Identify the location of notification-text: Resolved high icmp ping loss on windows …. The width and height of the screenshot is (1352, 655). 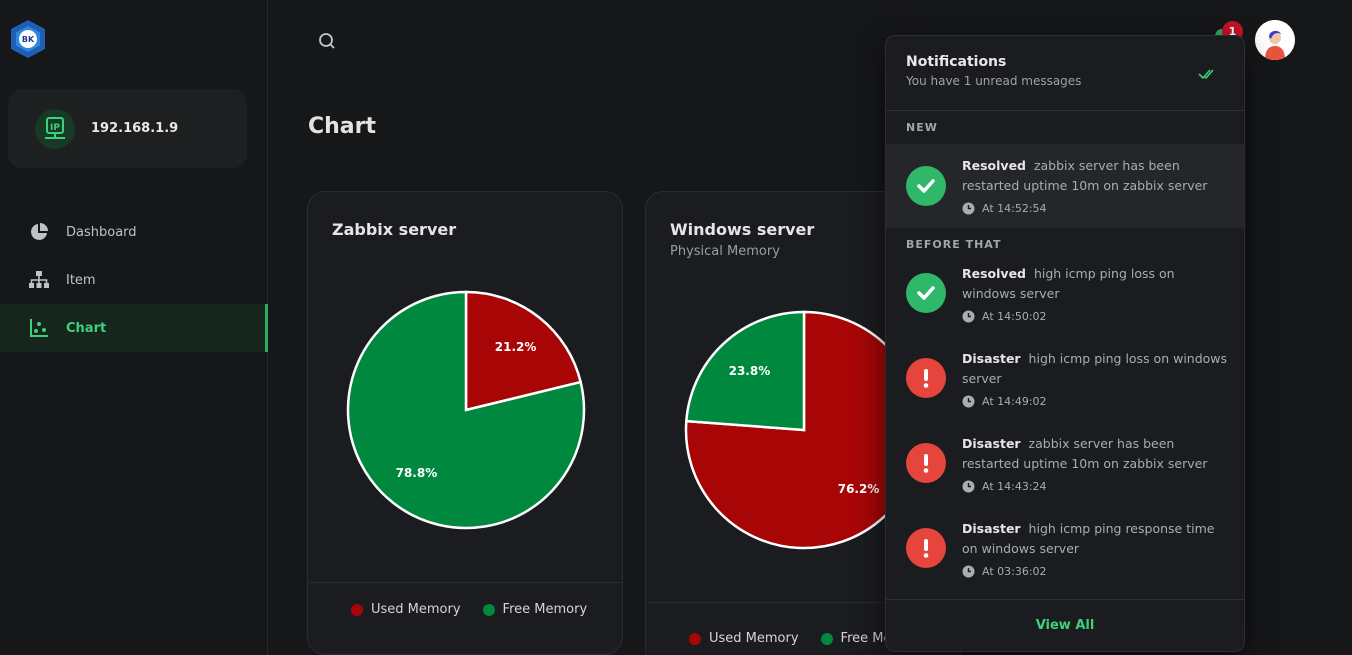
(1097, 284).